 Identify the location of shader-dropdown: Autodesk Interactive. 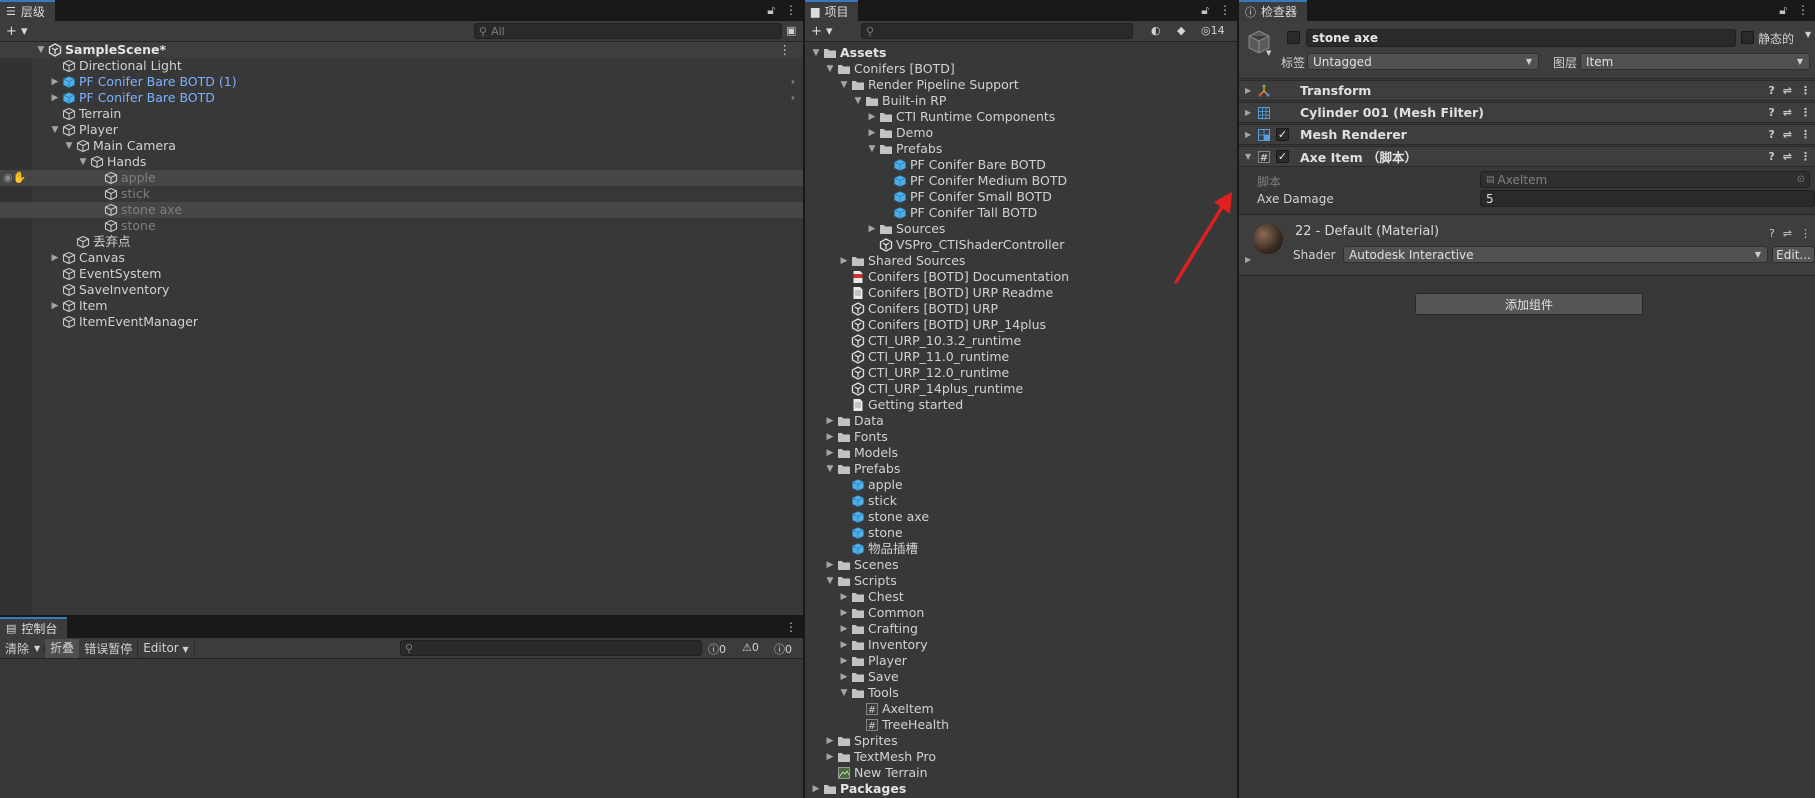
(1555, 254).